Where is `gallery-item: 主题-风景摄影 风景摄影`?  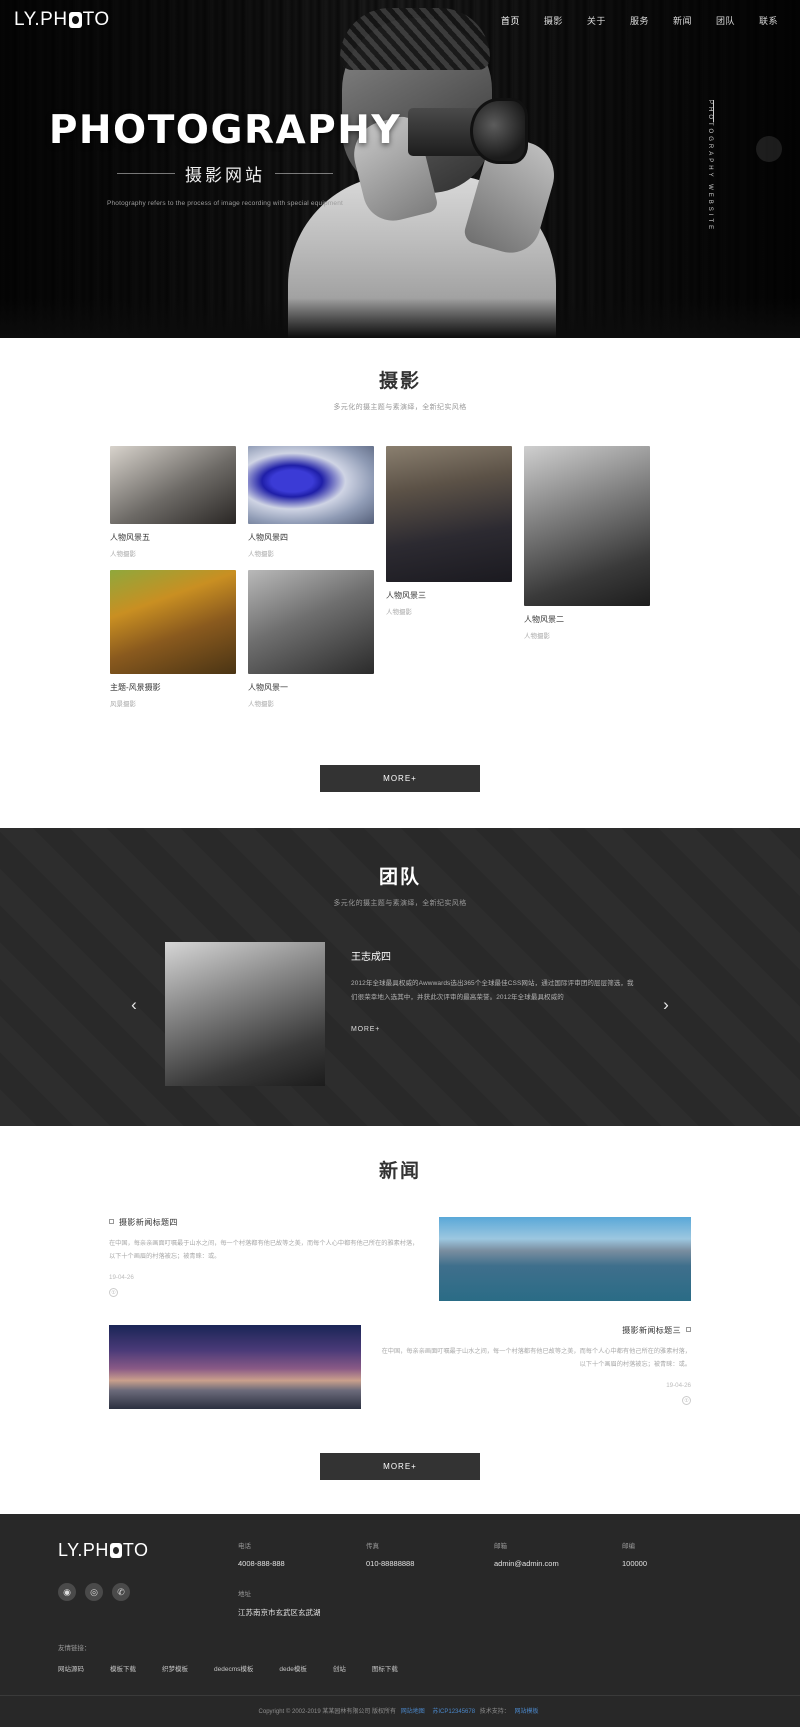
gallery-item: 主题-风景摄影 风景摄影 is located at coordinates (173, 639).